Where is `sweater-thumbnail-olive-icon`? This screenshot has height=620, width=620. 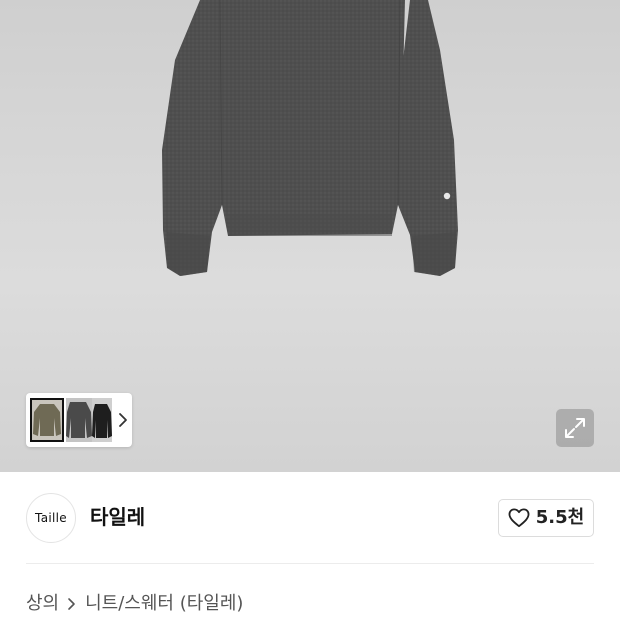 sweater-thumbnail-olive-icon is located at coordinates (47, 420).